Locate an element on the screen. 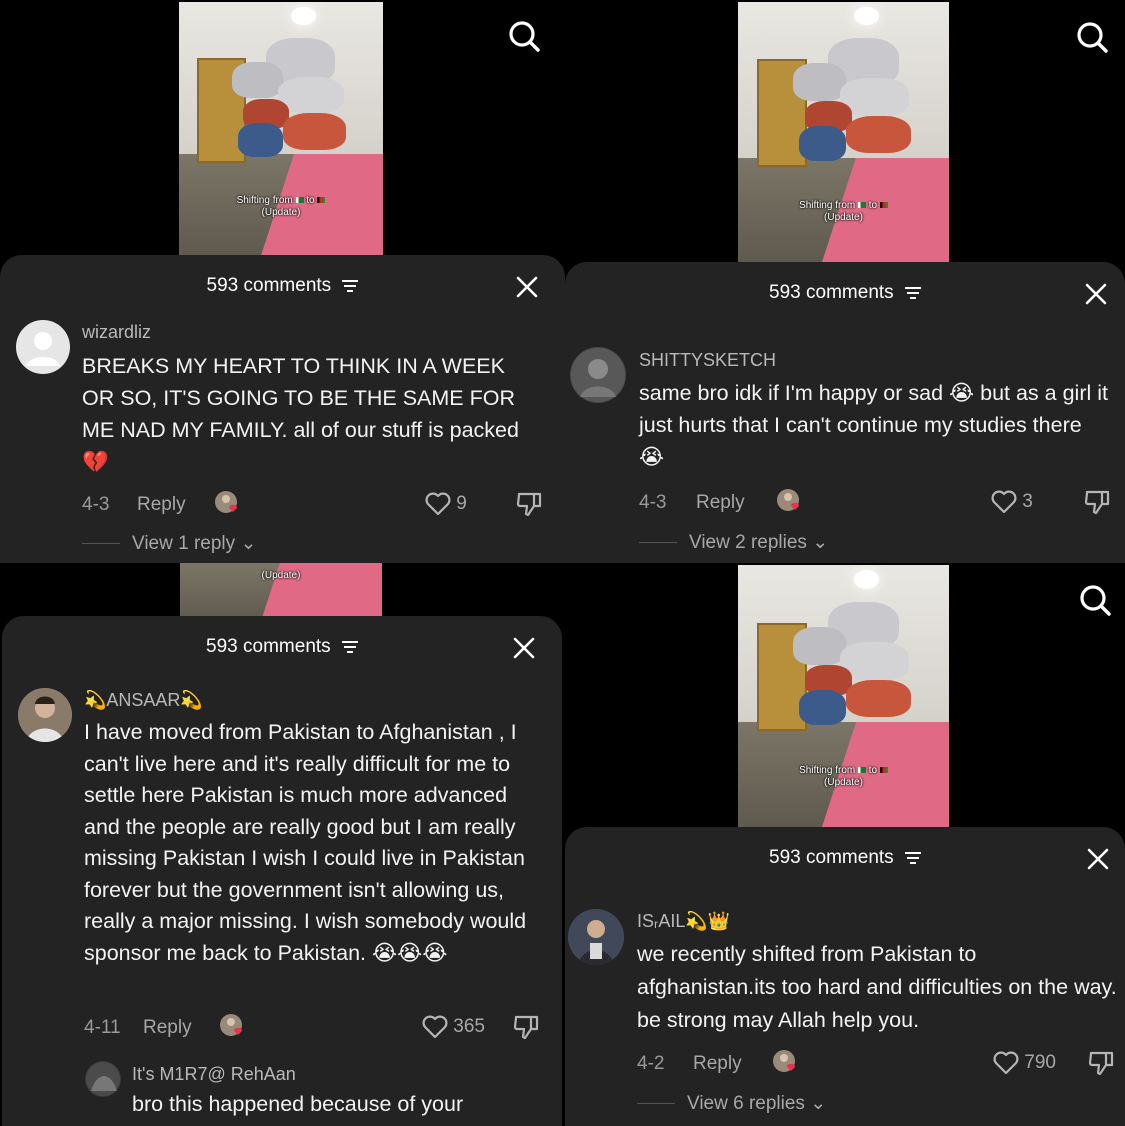  video-thumbnail: (Update) is located at coordinates (281, 592).